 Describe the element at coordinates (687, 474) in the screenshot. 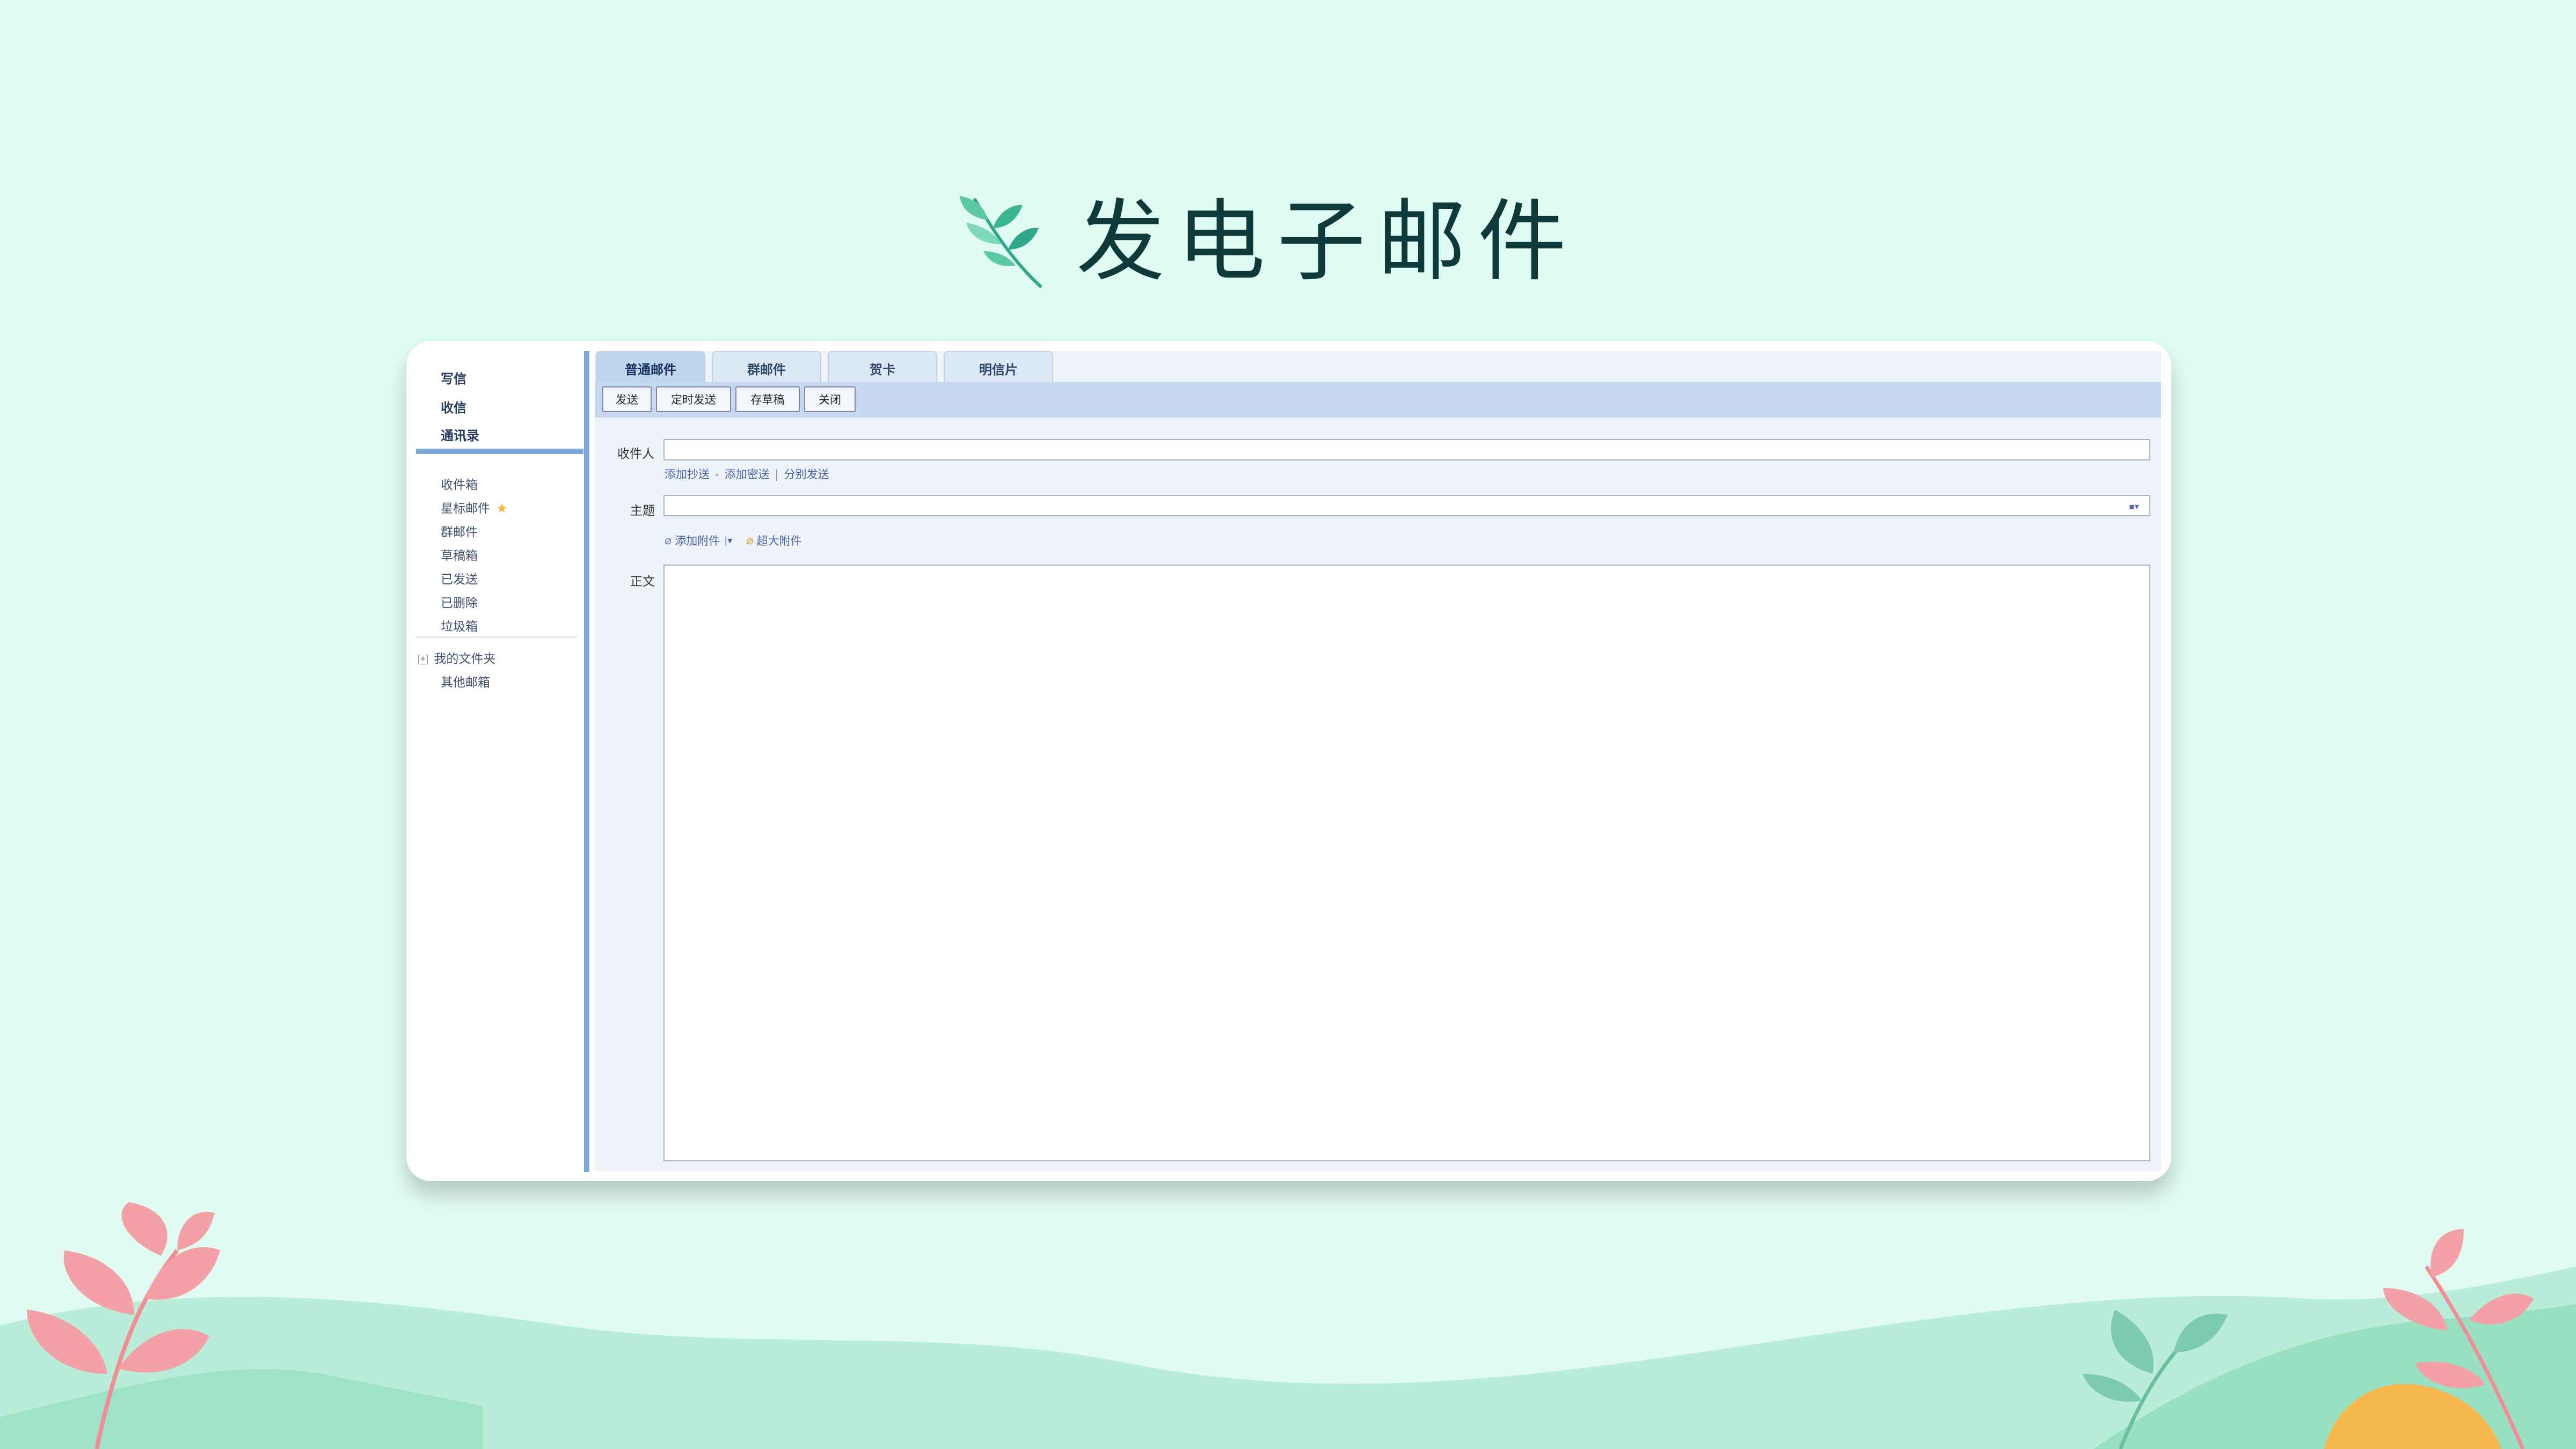

I see `add-cc-link: 添加抄送` at that location.